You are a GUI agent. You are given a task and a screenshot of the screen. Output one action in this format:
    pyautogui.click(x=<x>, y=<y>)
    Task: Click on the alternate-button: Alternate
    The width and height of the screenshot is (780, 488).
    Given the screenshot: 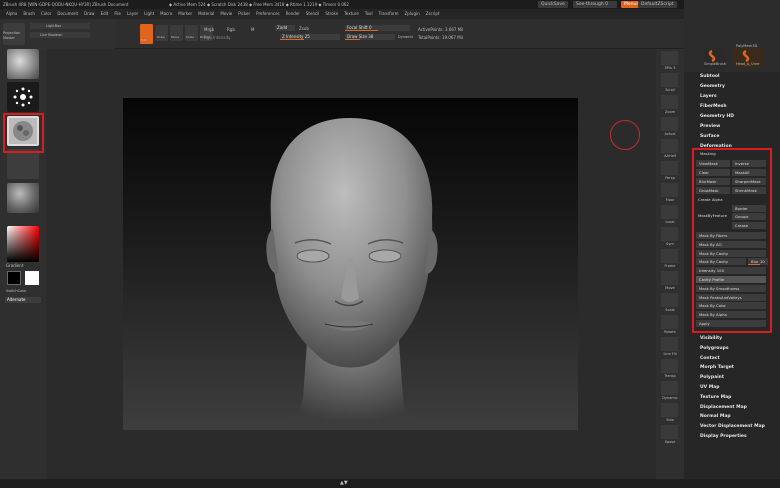 What is the action you would take?
    pyautogui.click(x=23, y=300)
    